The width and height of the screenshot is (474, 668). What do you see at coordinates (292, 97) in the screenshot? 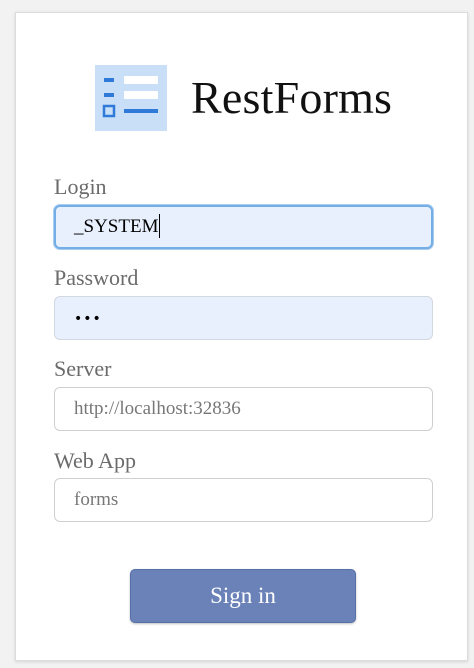
I see `brand-title: RestForms` at bounding box center [292, 97].